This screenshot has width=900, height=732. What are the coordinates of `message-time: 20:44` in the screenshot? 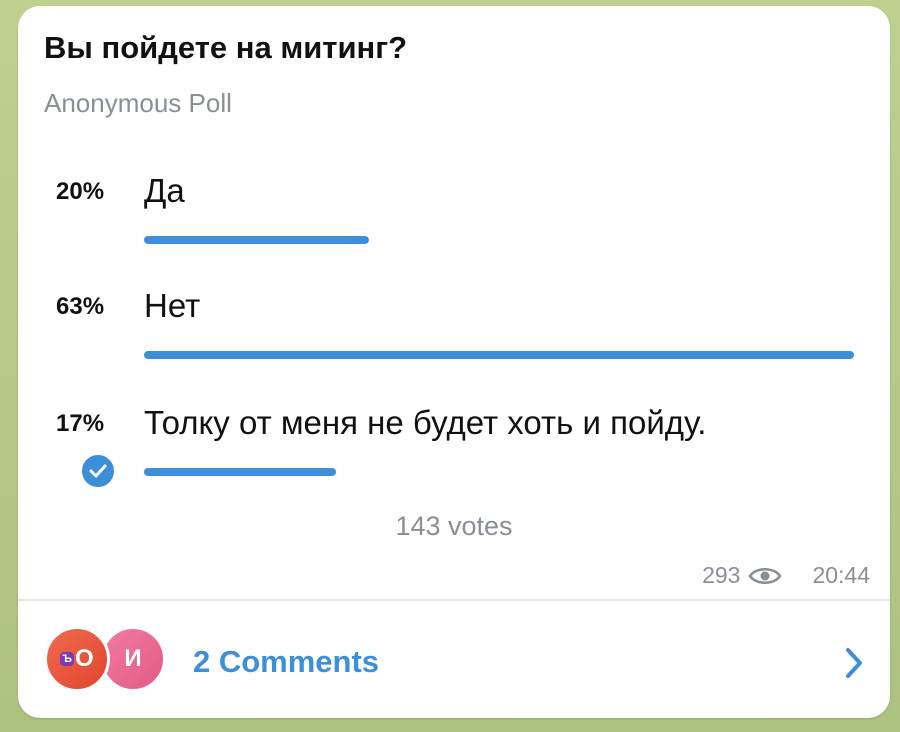 It's located at (841, 575).